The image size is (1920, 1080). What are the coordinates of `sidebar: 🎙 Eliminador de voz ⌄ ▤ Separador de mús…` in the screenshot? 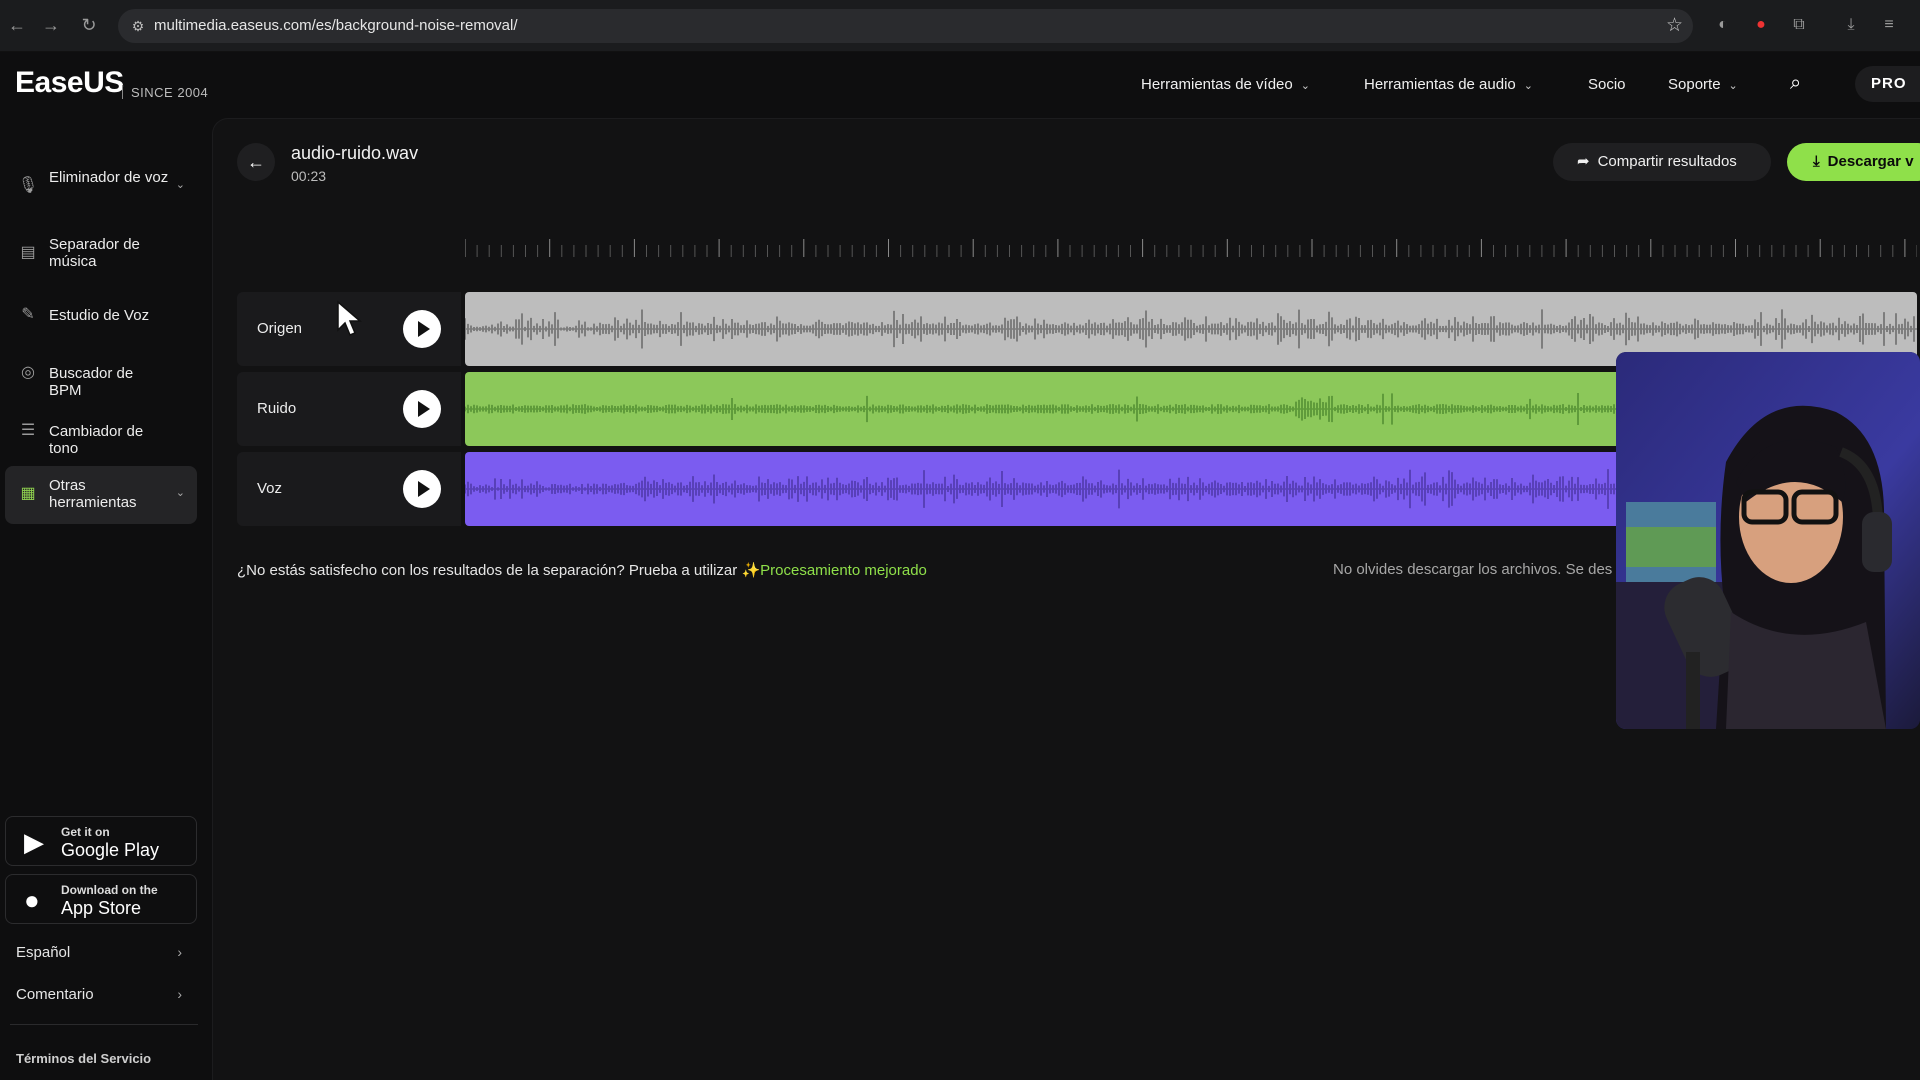 It's located at (106, 599).